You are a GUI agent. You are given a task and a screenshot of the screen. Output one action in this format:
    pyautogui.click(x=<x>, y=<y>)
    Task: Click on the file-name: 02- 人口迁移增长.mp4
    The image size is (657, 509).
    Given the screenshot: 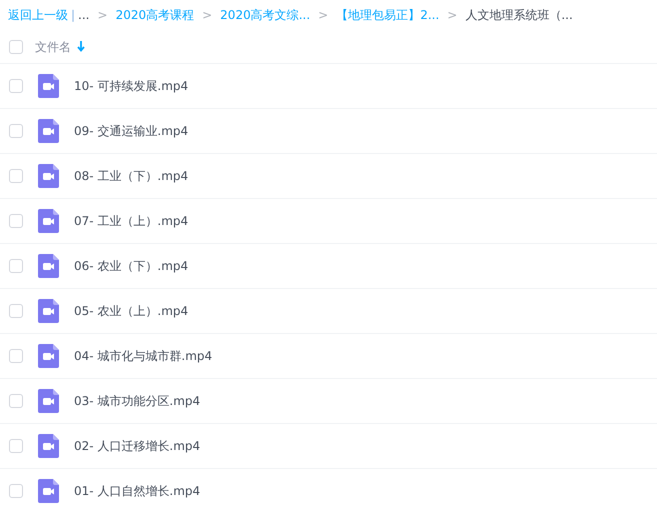 What is the action you would take?
    pyautogui.click(x=137, y=446)
    